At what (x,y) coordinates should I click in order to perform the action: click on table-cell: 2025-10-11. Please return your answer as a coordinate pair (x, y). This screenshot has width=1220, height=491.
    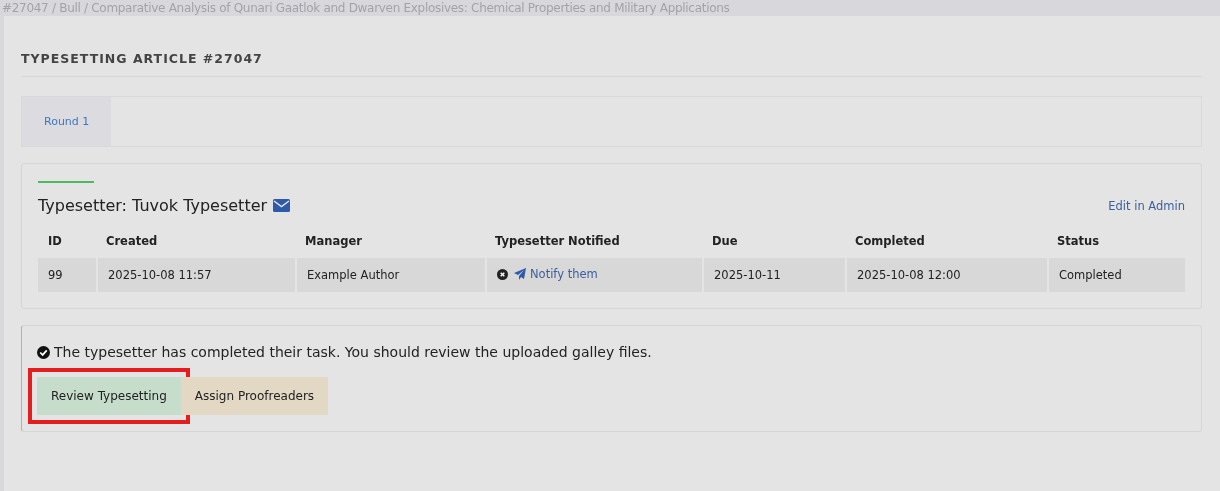
    Looking at the image, I should click on (773, 275).